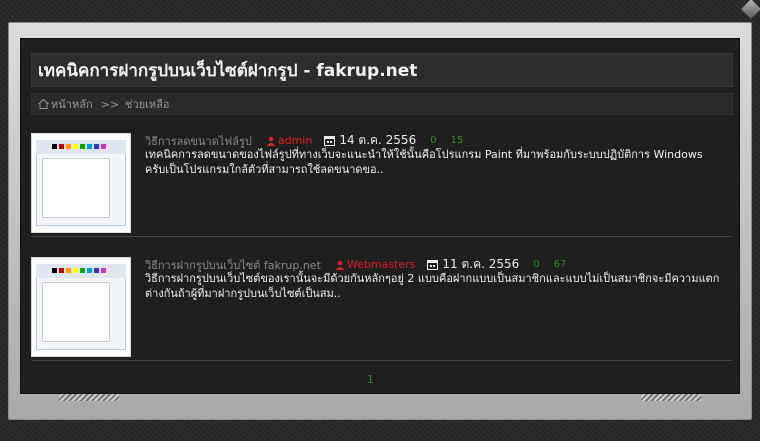  Describe the element at coordinates (43, 104) in the screenshot. I see `home-icon` at that location.